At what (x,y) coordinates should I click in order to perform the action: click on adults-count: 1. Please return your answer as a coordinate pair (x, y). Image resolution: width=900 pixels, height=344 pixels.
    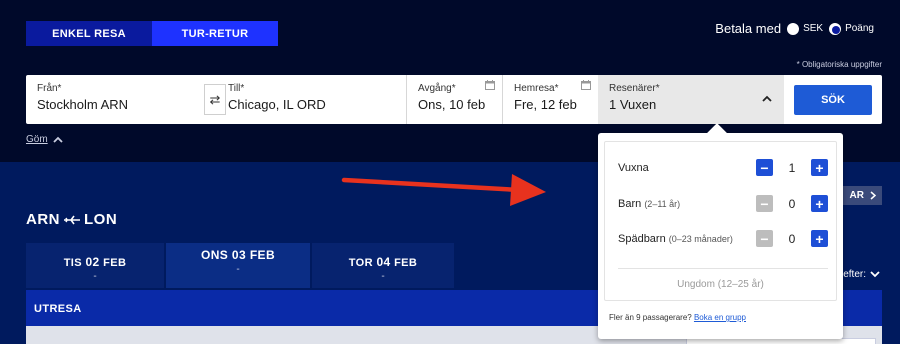
    Looking at the image, I should click on (792, 167).